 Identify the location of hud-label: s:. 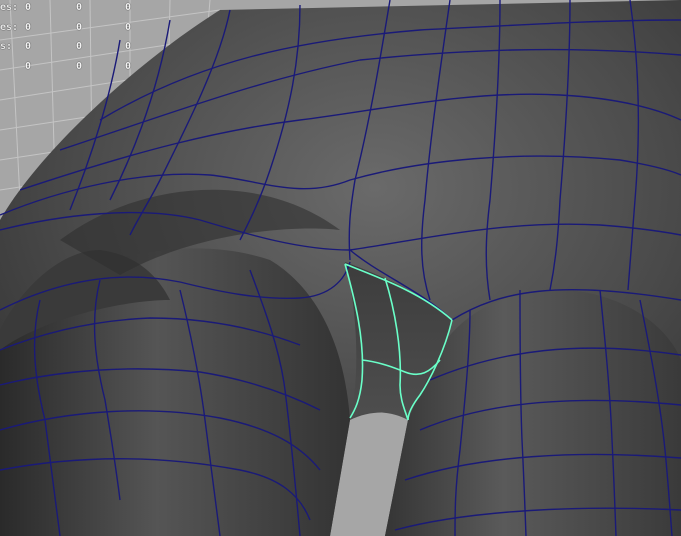
(6, 46).